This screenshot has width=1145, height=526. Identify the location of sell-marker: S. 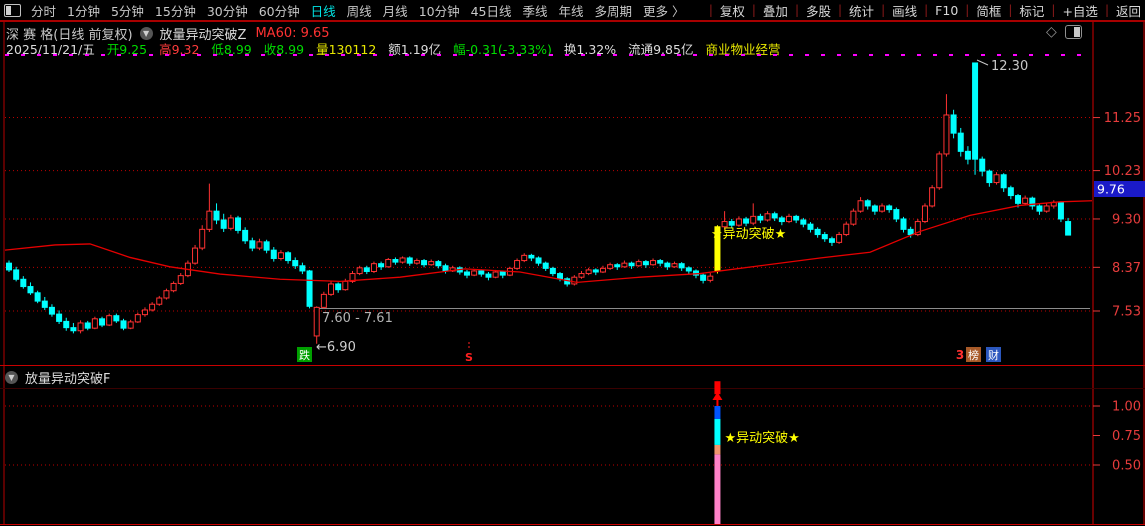
(469, 357).